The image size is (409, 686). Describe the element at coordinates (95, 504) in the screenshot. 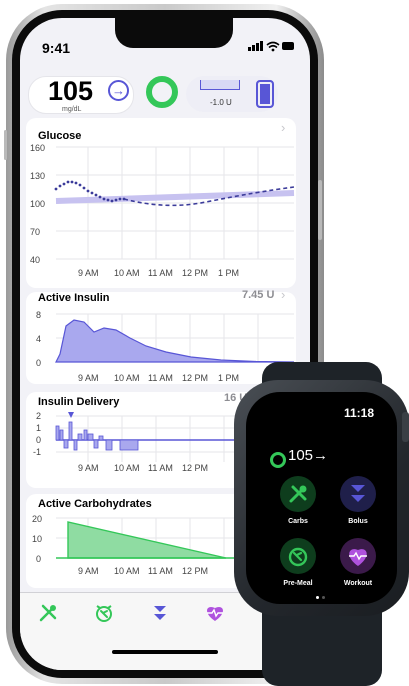

I see `active-carbs-title: Active Carbohydrates` at that location.